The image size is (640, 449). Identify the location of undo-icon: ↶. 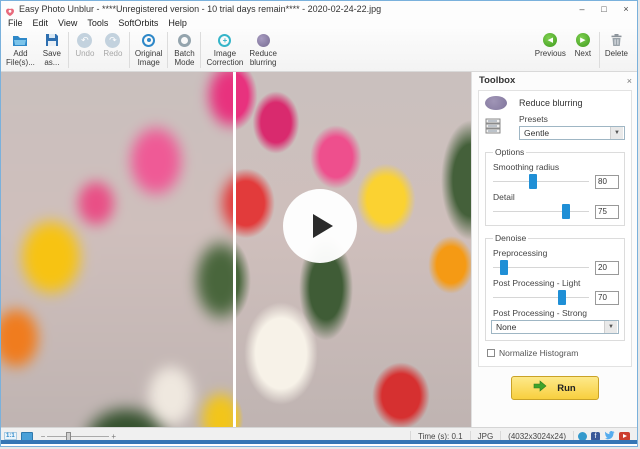
(85, 40).